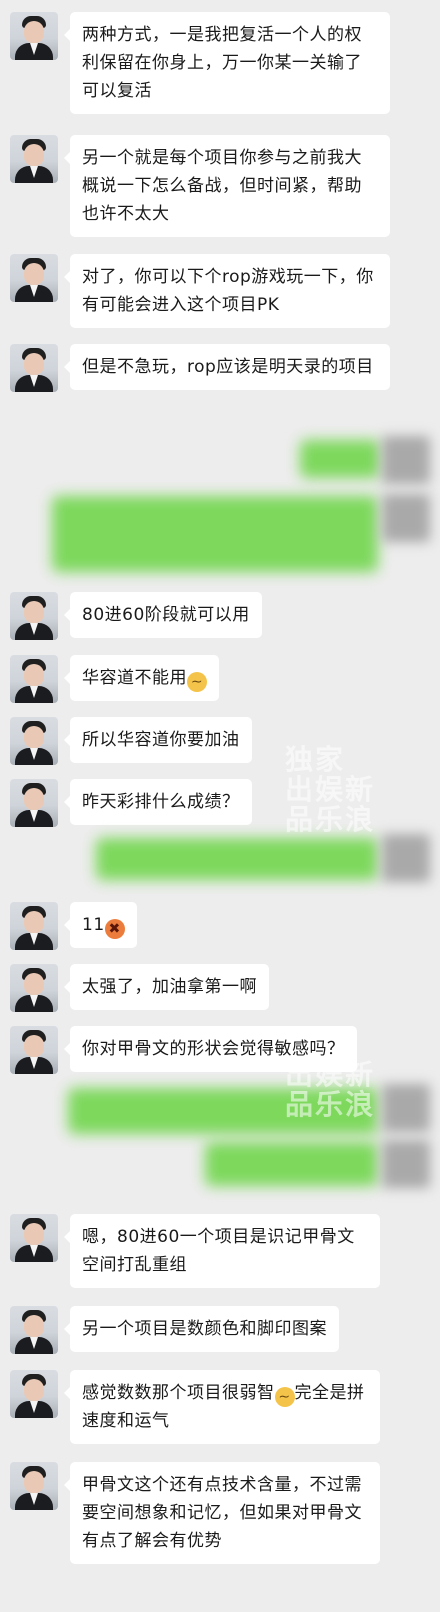 The width and height of the screenshot is (440, 1612). Describe the element at coordinates (114, 929) in the screenshot. I see `angry-emoji-icon: ✖` at that location.